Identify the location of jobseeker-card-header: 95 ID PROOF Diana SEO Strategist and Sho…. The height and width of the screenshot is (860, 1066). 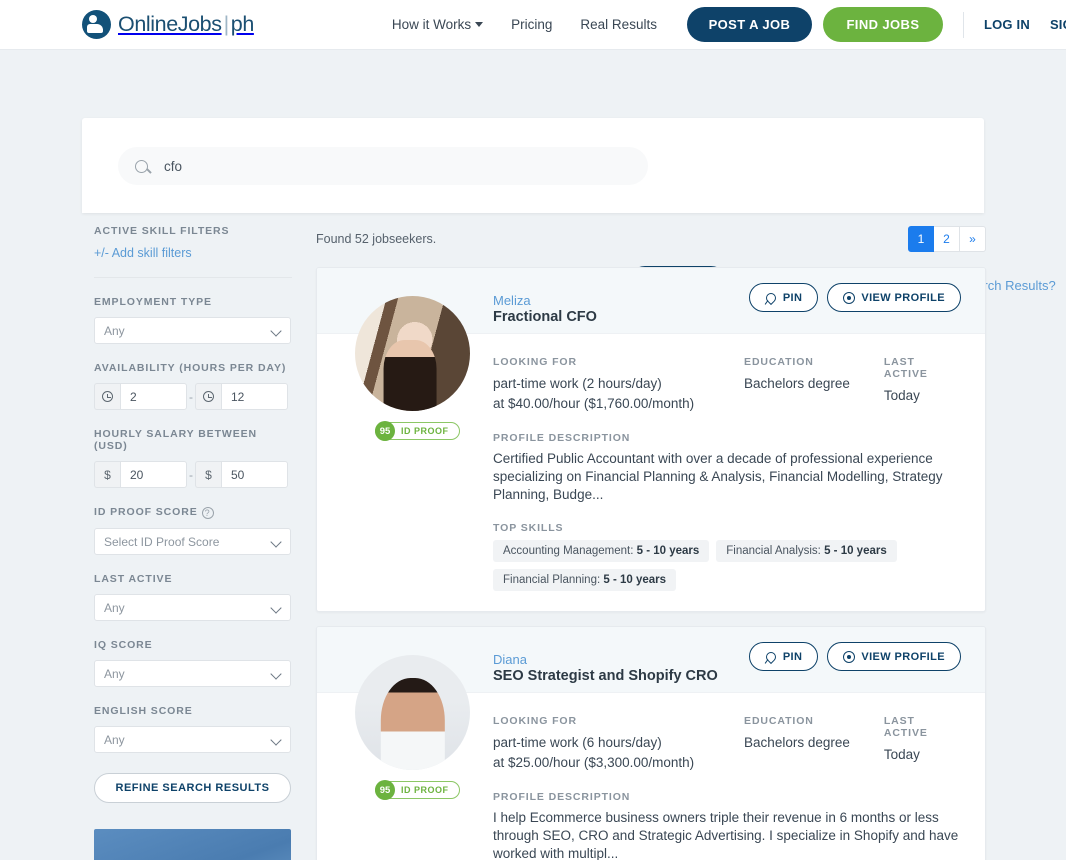
(651, 713).